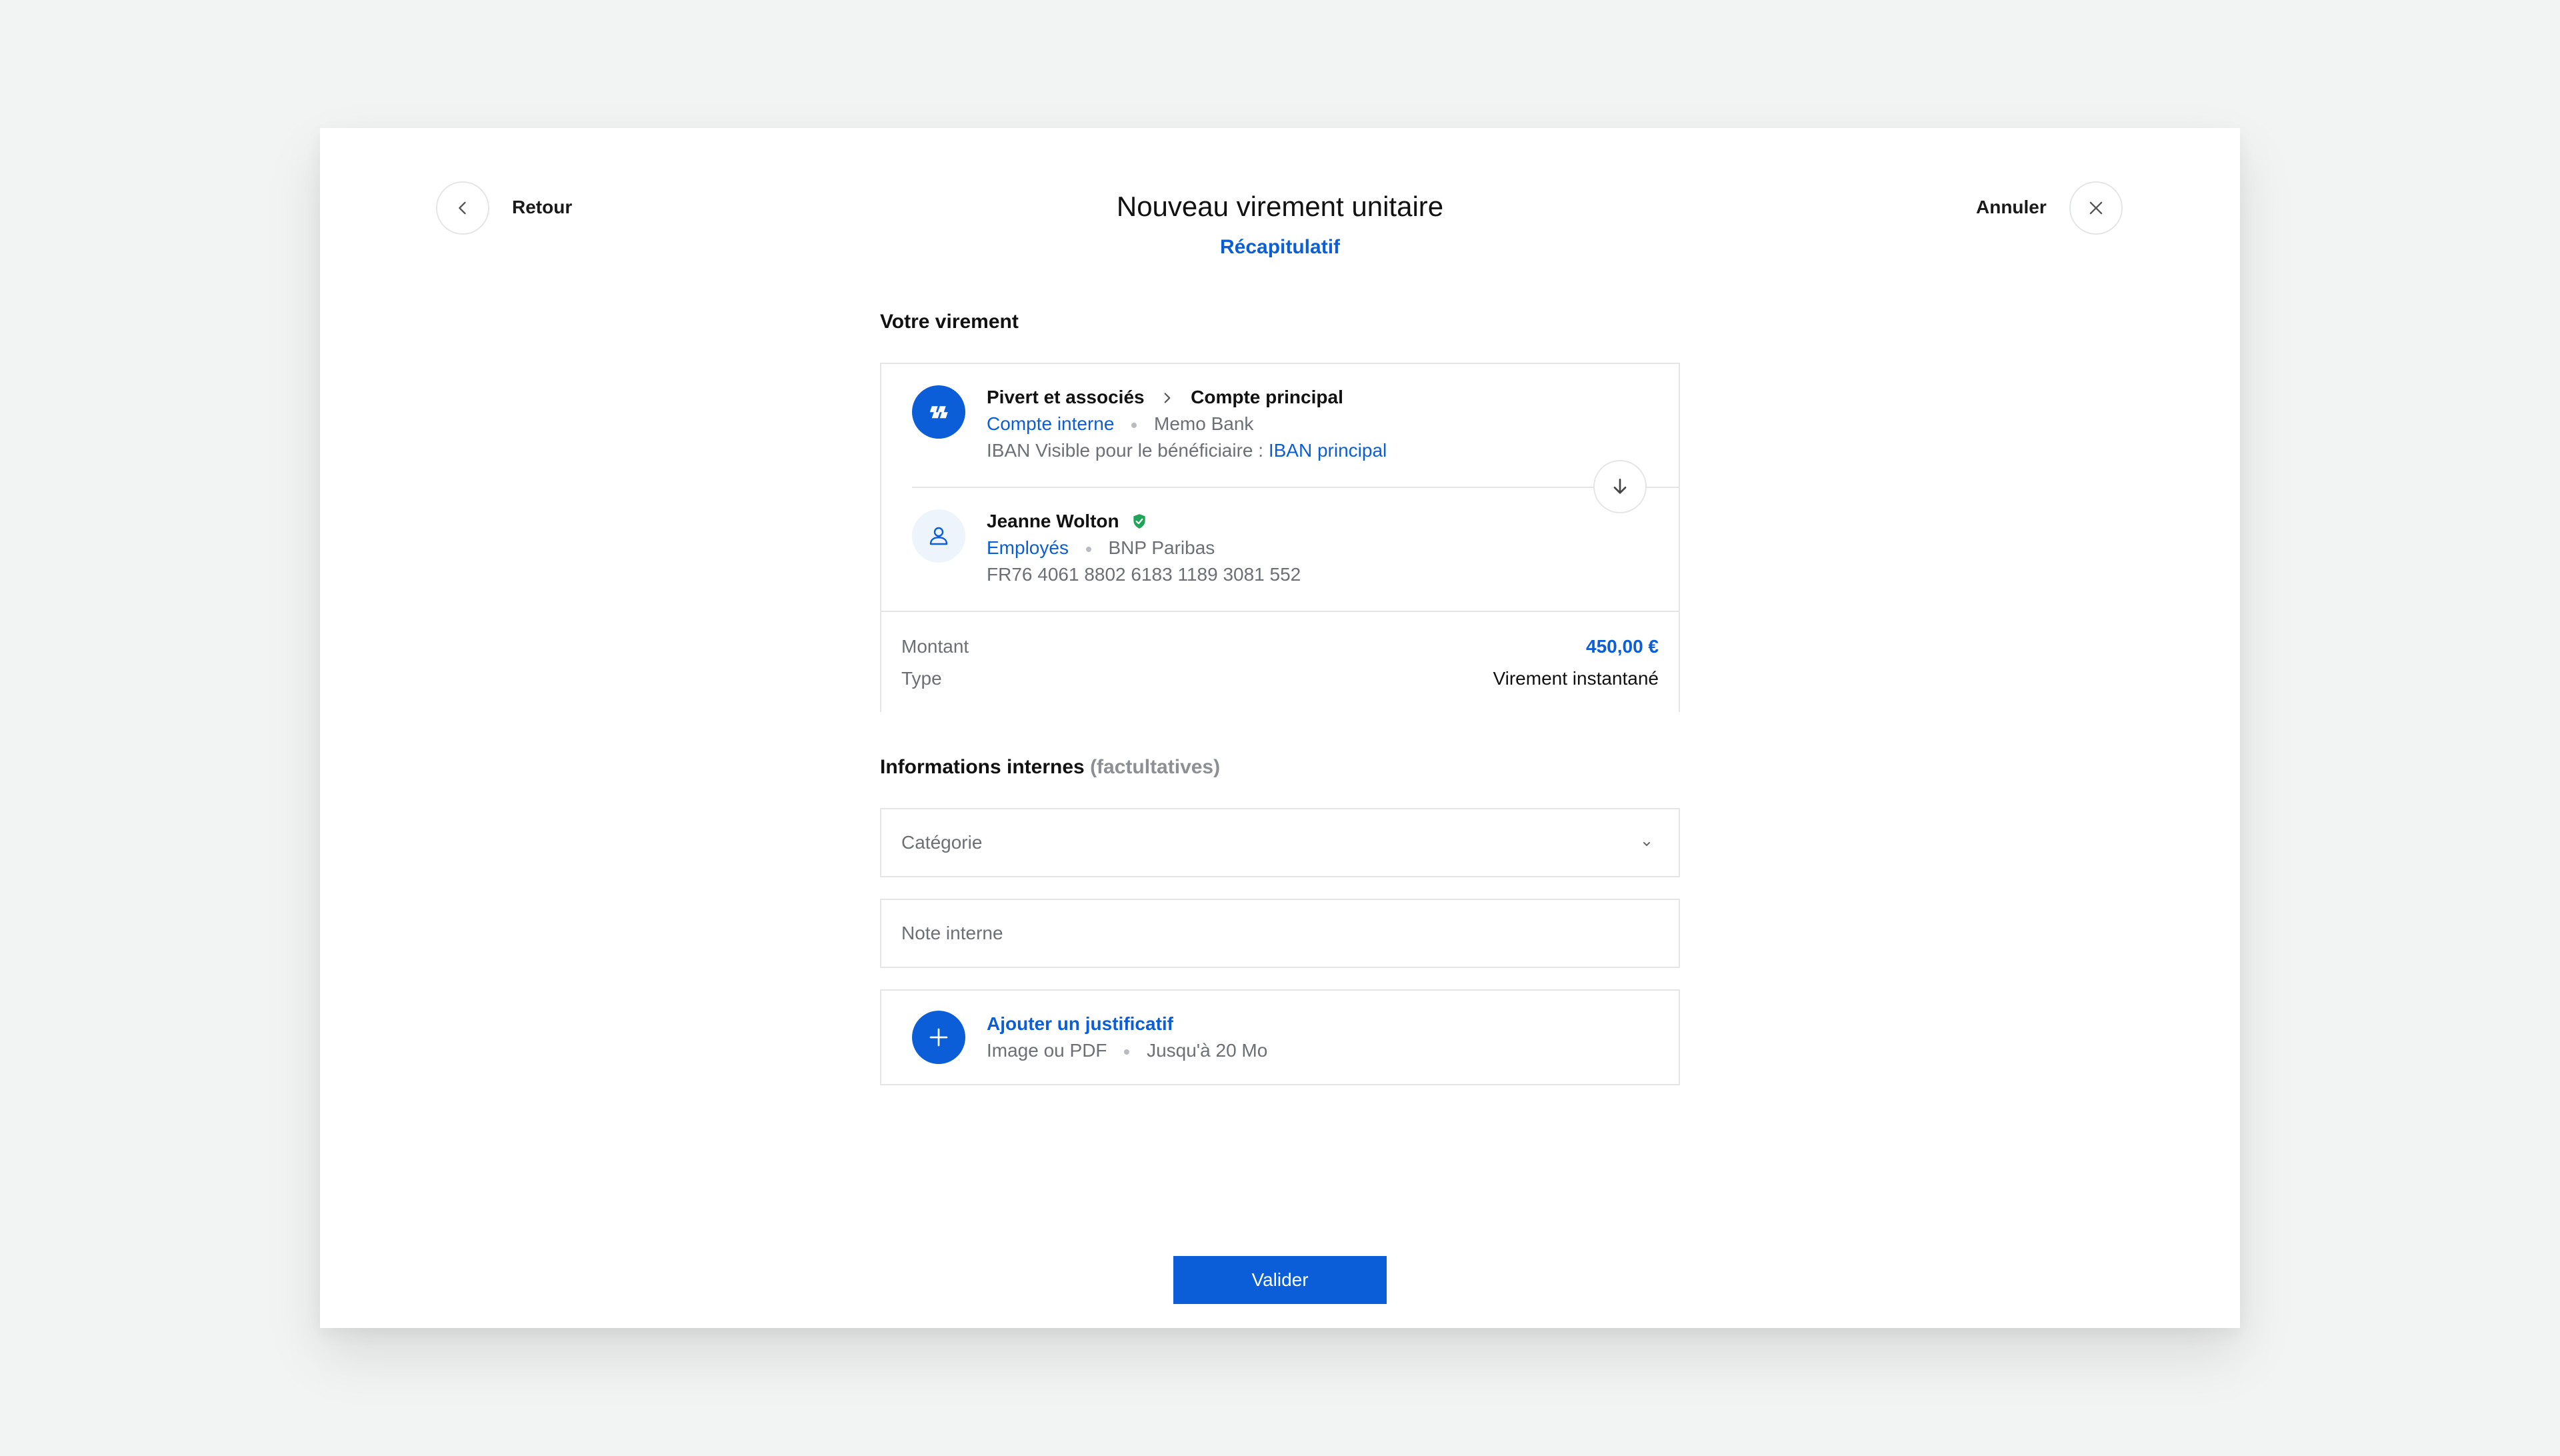 This screenshot has width=2560, height=1456. I want to click on iban-visibility-value: IBAN principal, so click(1328, 450).